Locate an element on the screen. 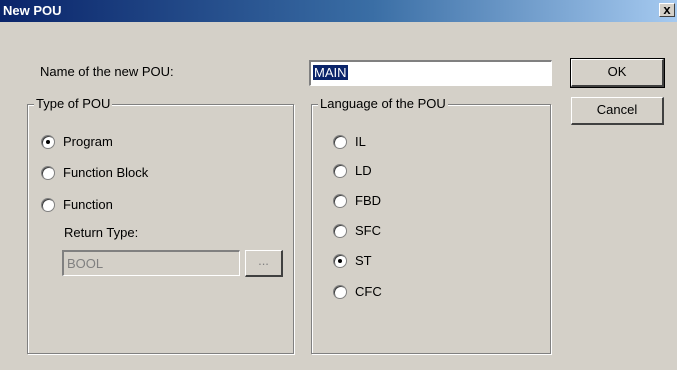  return-type-input: BOOL is located at coordinates (151, 263).